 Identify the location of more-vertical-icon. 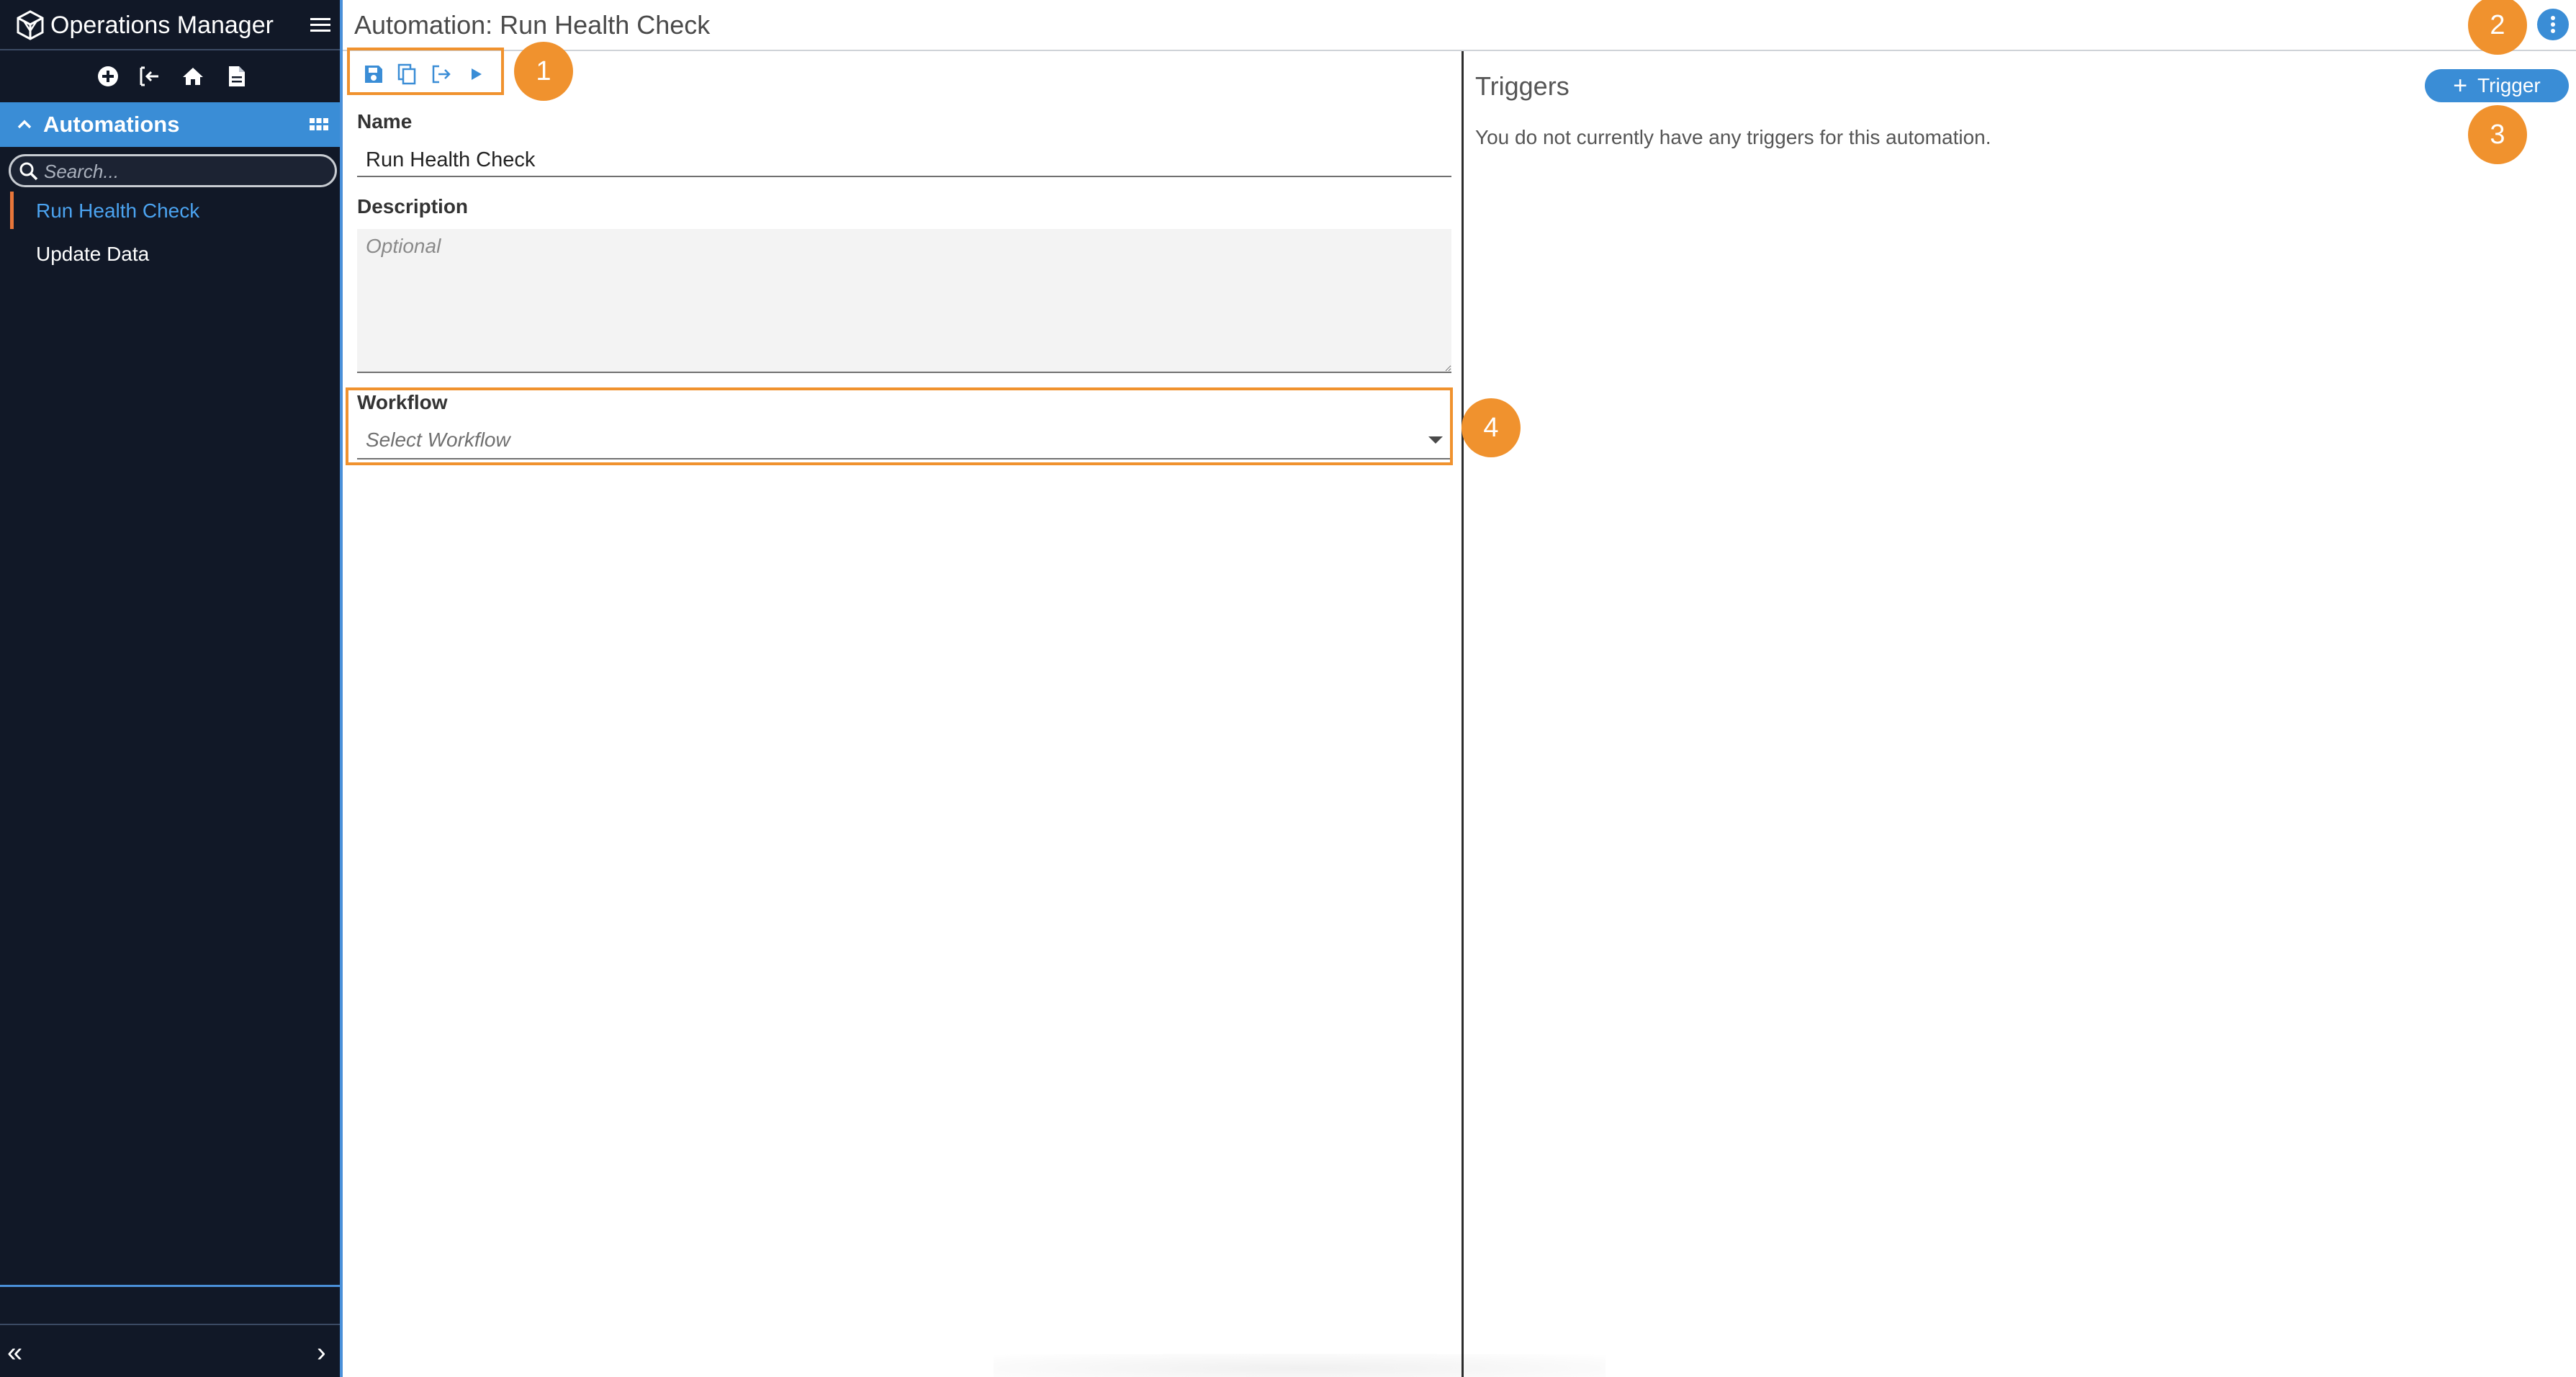
(2553, 24).